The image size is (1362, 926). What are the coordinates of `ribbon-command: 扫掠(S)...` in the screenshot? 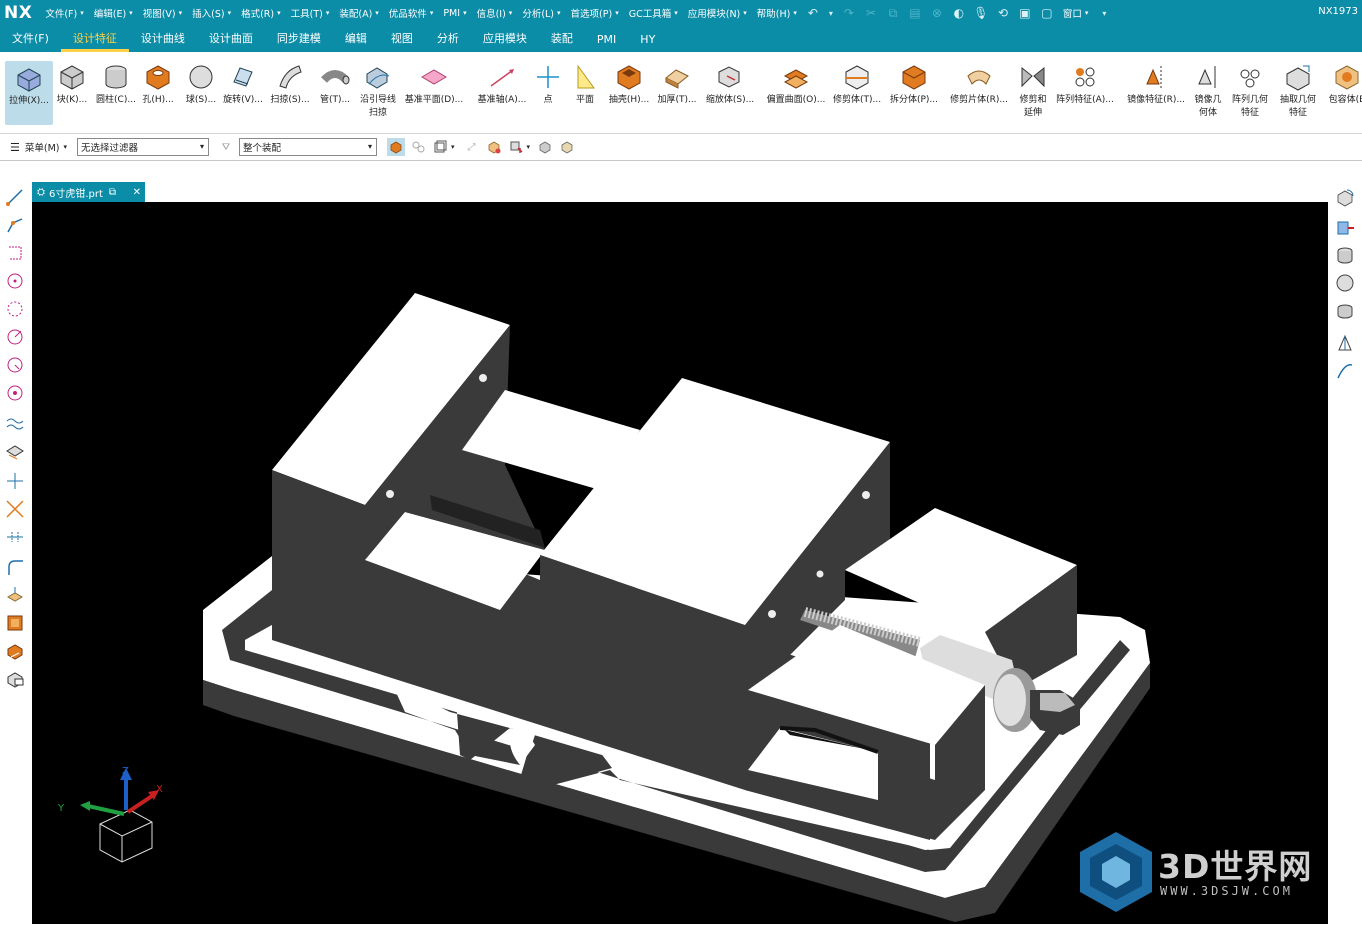 It's located at (290, 83).